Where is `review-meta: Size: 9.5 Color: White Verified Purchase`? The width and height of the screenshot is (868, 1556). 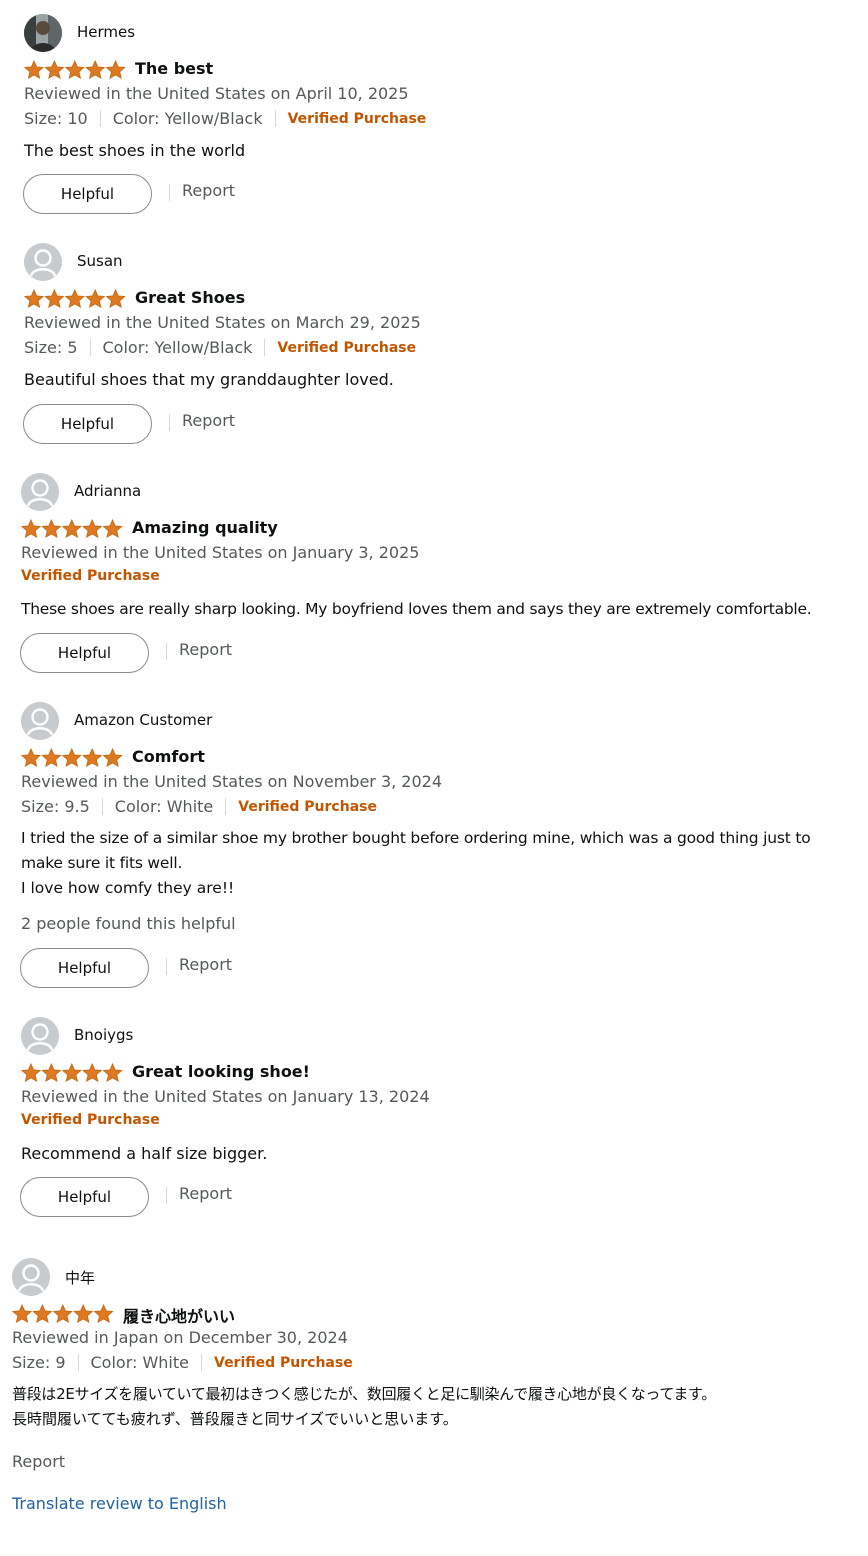
review-meta: Size: 9.5 Color: White Verified Purchase is located at coordinates (199, 806).